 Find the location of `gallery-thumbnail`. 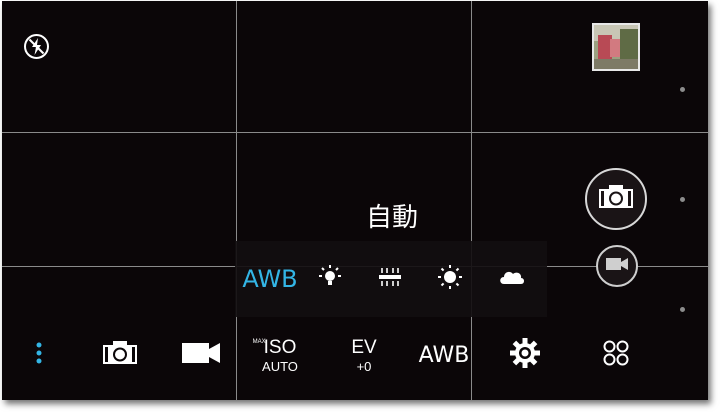

gallery-thumbnail is located at coordinates (616, 47).